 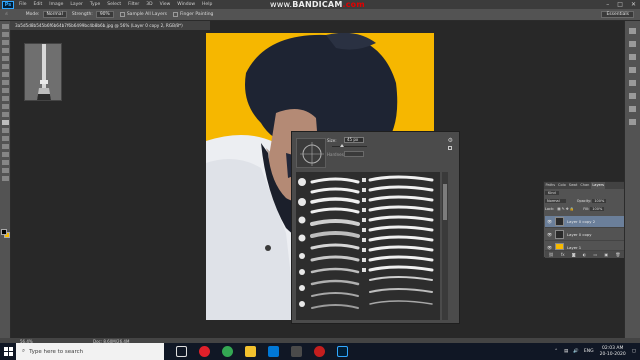 What do you see at coordinates (5, 42) in the screenshot?
I see `lasso-tool-icon` at bounding box center [5, 42].